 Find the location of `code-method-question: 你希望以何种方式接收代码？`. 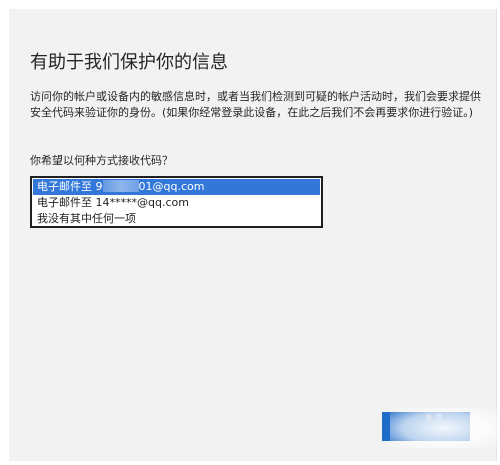

code-method-question: 你希望以何种方式接收代码？ is located at coordinates (101, 160).